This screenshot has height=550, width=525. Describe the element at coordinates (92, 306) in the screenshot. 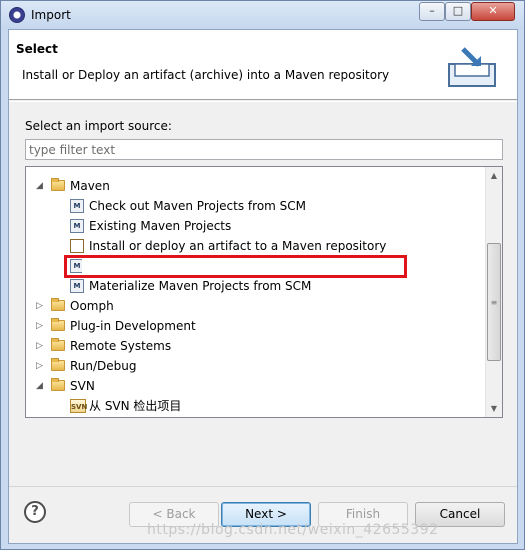

I see `tree-item-label: Oomph` at that location.